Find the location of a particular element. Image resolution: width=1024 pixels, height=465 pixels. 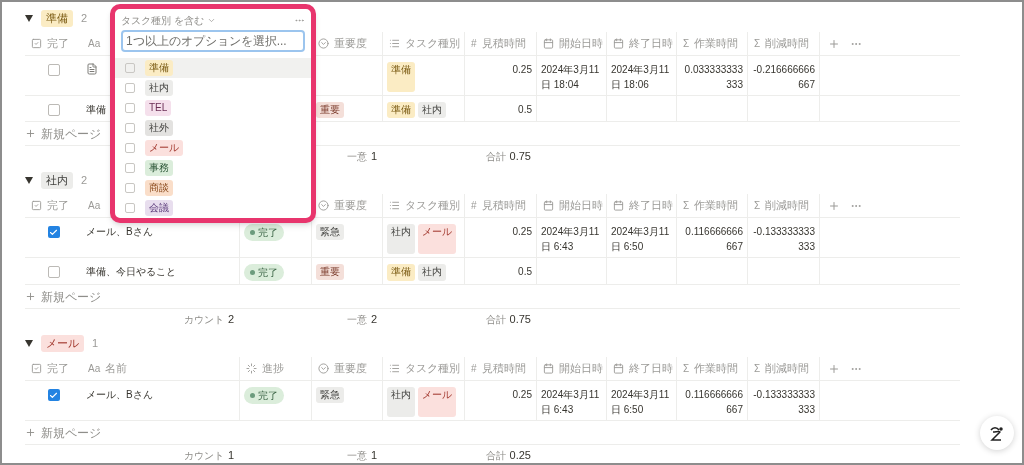

group-count: 2 is located at coordinates (84, 180).